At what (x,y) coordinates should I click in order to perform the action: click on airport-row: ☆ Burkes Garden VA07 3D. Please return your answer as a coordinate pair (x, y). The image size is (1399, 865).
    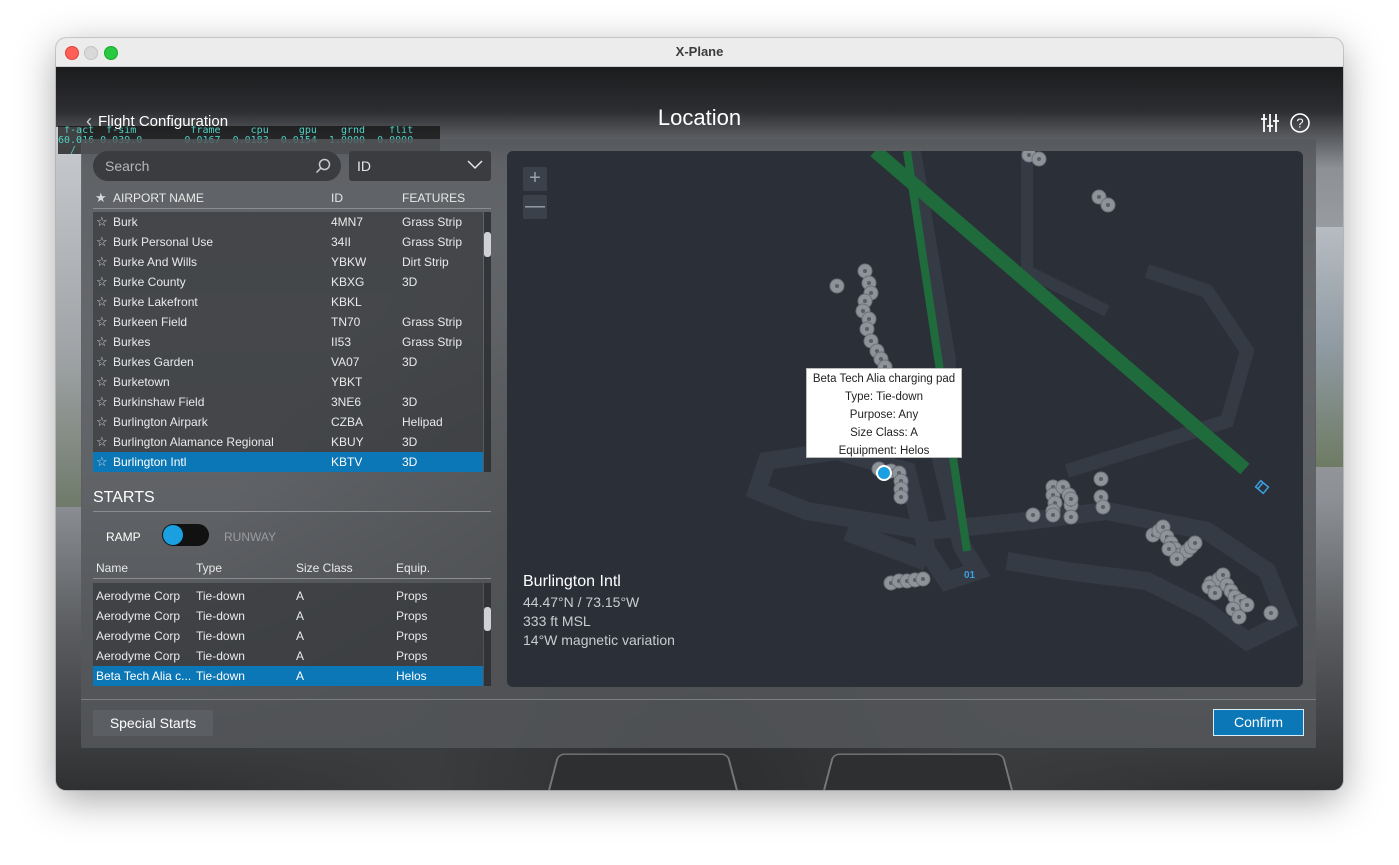
    Looking at the image, I should click on (288, 362).